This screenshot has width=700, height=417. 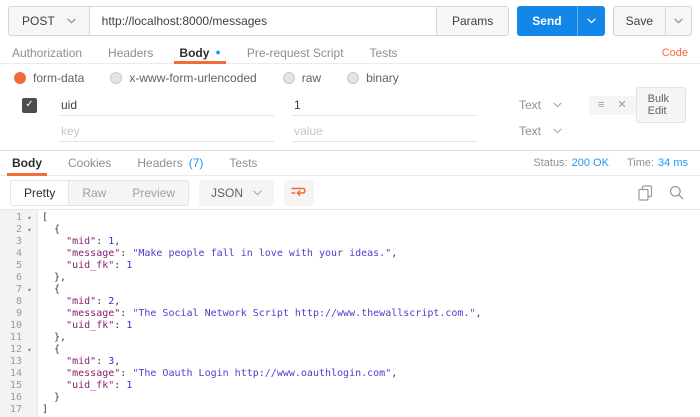 What do you see at coordinates (81, 361) in the screenshot?
I see `code-token: "mid"` at bounding box center [81, 361].